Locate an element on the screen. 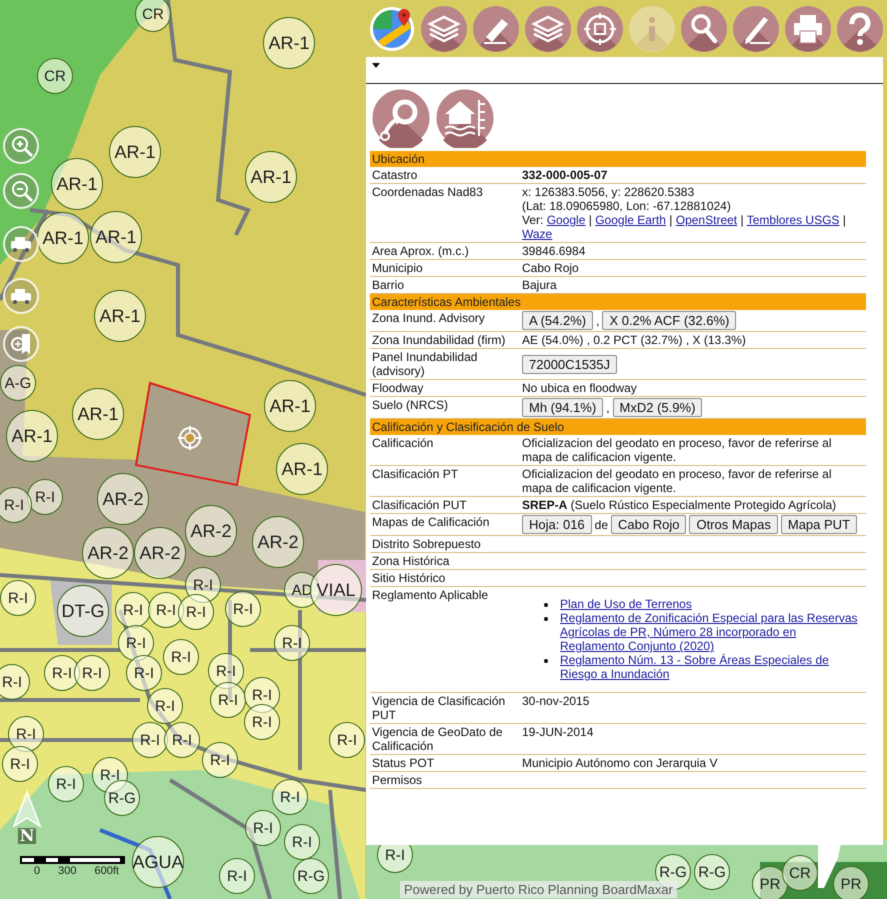 This screenshot has width=887, height=899. field-label: Zona Histórica is located at coordinates (411, 561).